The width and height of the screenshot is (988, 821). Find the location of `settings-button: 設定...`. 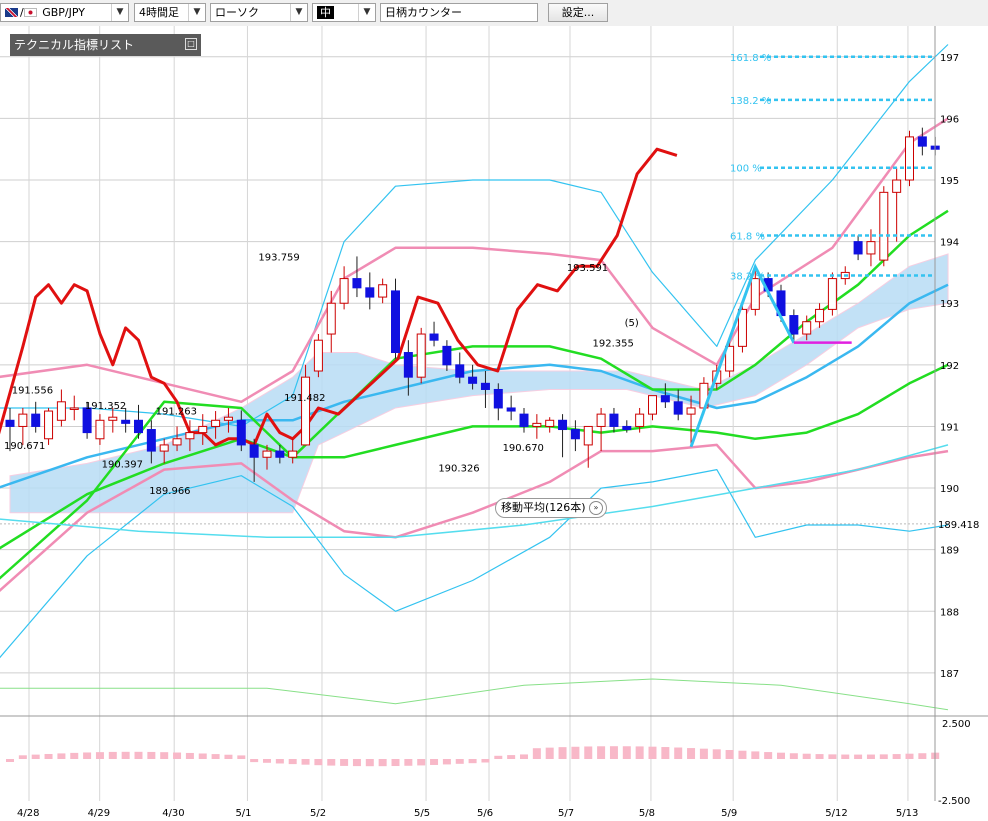

settings-button: 設定... is located at coordinates (578, 12).